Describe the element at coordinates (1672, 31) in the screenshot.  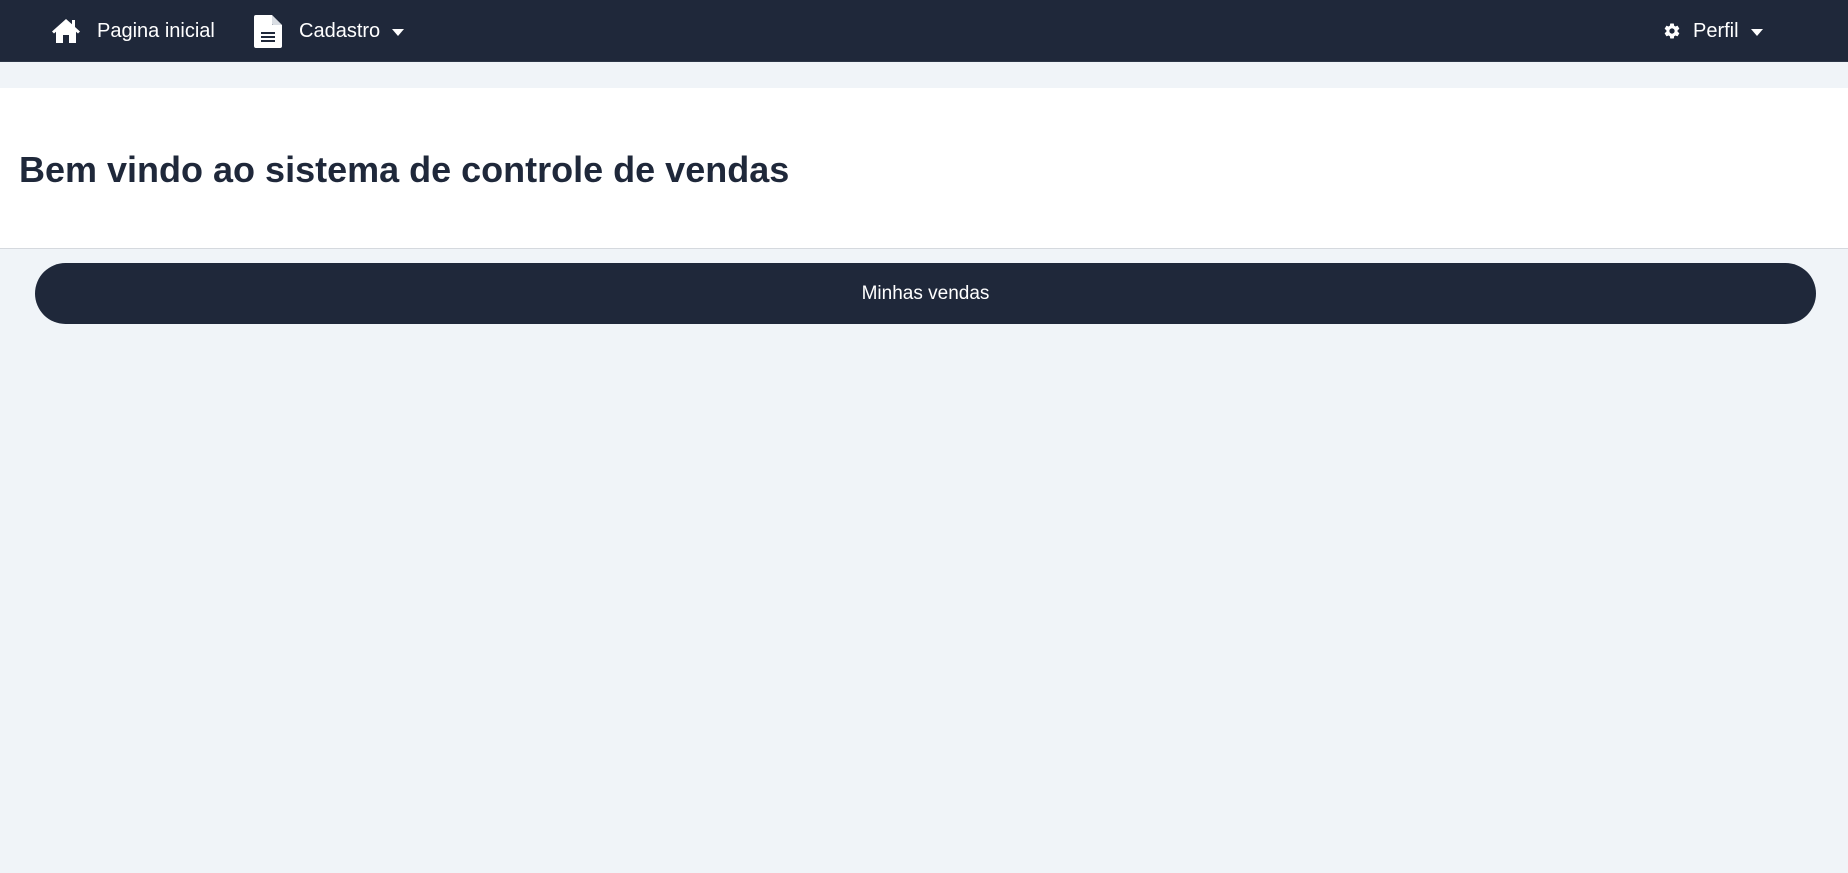
I see `gear-icon` at that location.